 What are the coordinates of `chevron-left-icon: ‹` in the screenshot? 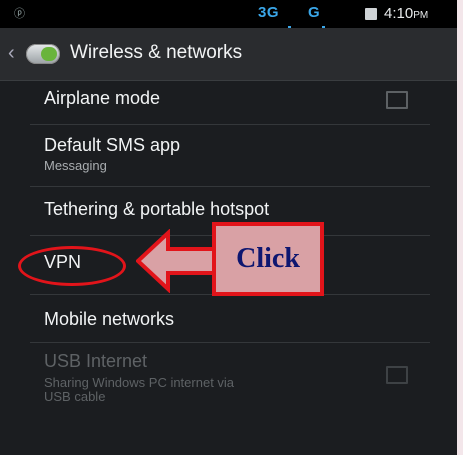 It's located at (11, 53).